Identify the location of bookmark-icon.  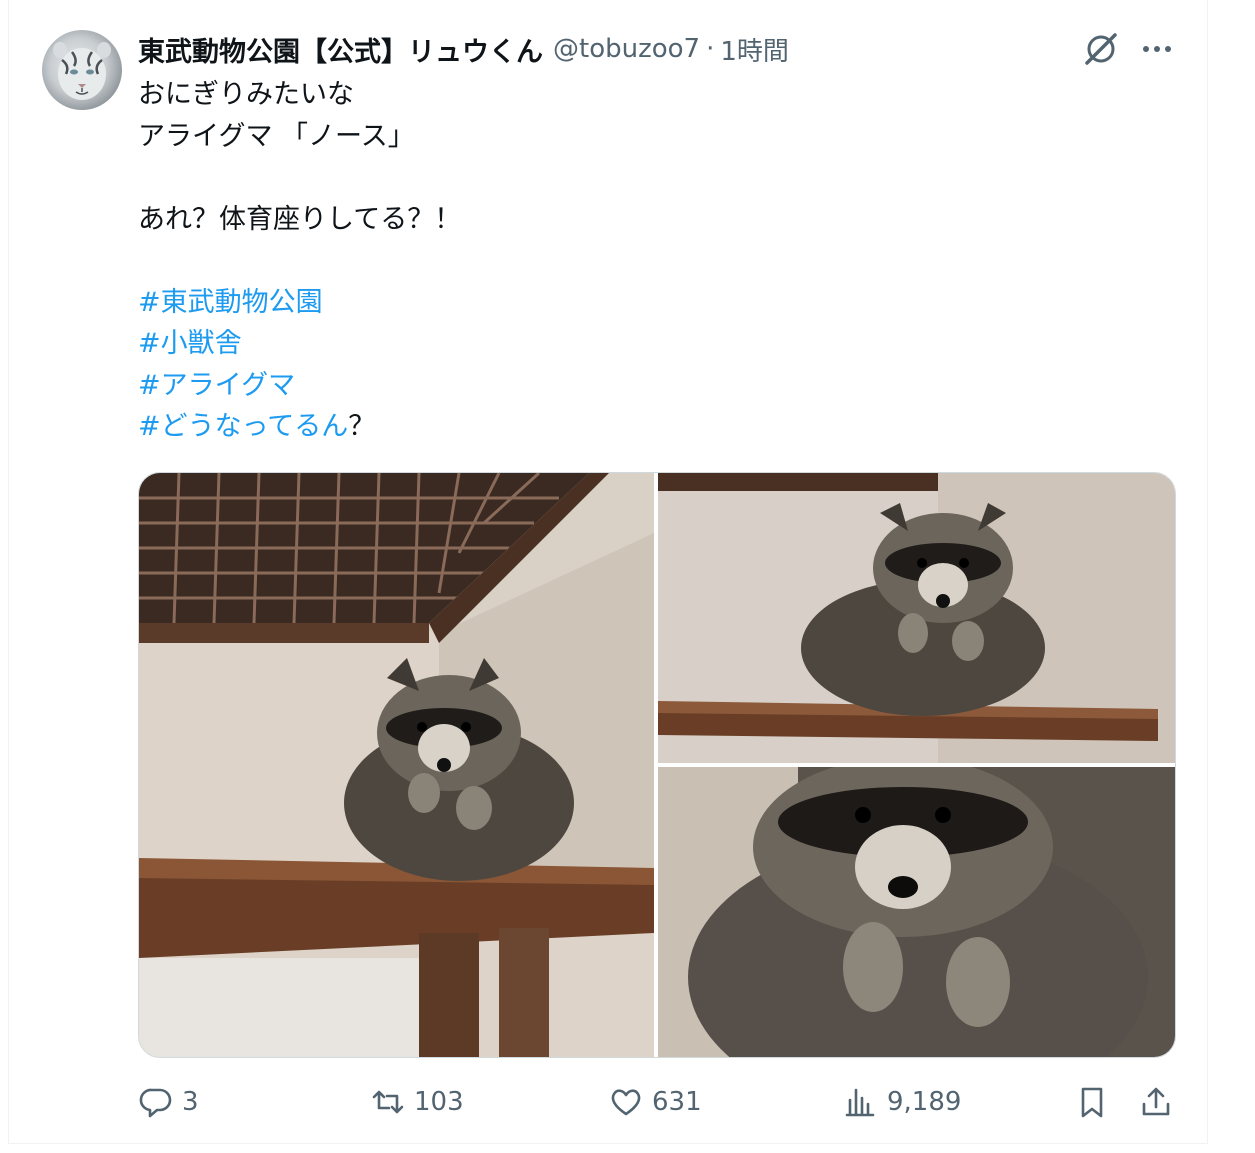
(1092, 1102).